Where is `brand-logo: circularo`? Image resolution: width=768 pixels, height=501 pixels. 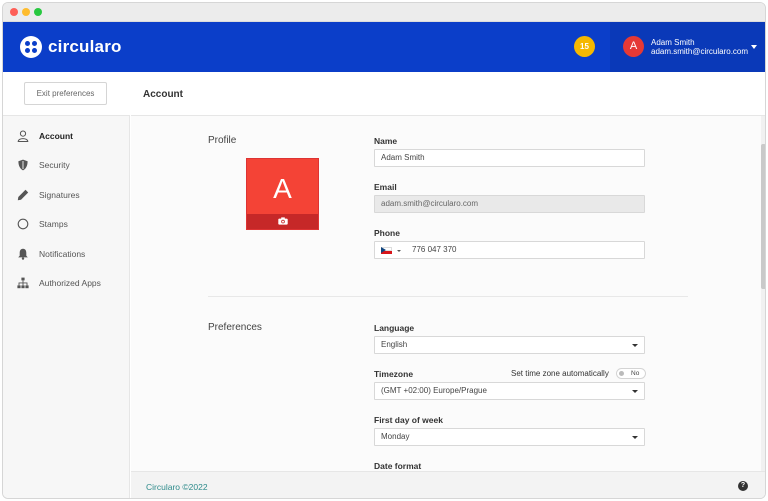
brand-logo: circularo is located at coordinates (71, 47).